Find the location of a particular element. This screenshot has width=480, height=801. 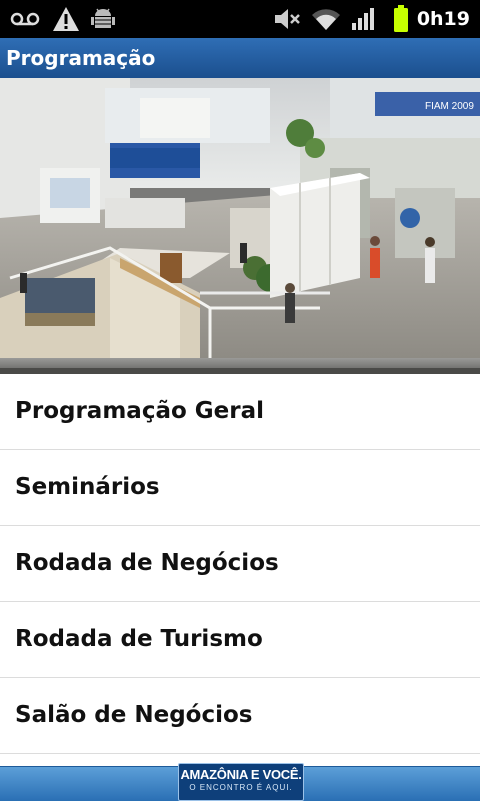

status-bar: 0h19 is located at coordinates (240, 19).